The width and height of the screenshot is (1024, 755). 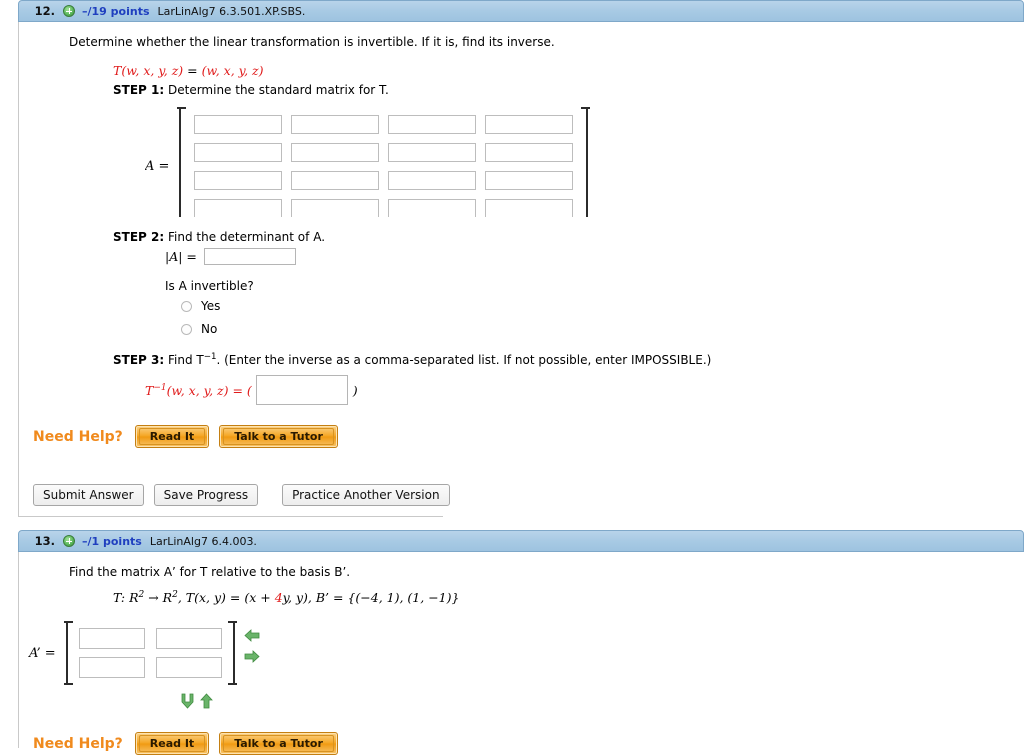 I want to click on question-code: LarLinAlg7 6.3.501.XP.SBS., so click(x=231, y=11).